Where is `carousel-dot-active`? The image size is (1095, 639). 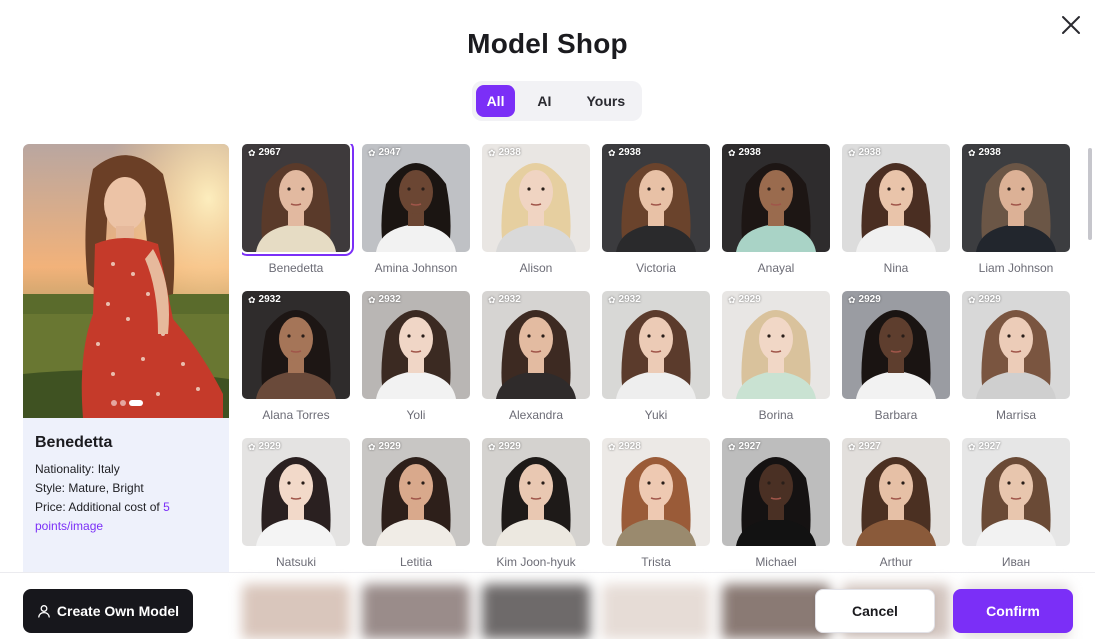 carousel-dot-active is located at coordinates (136, 403).